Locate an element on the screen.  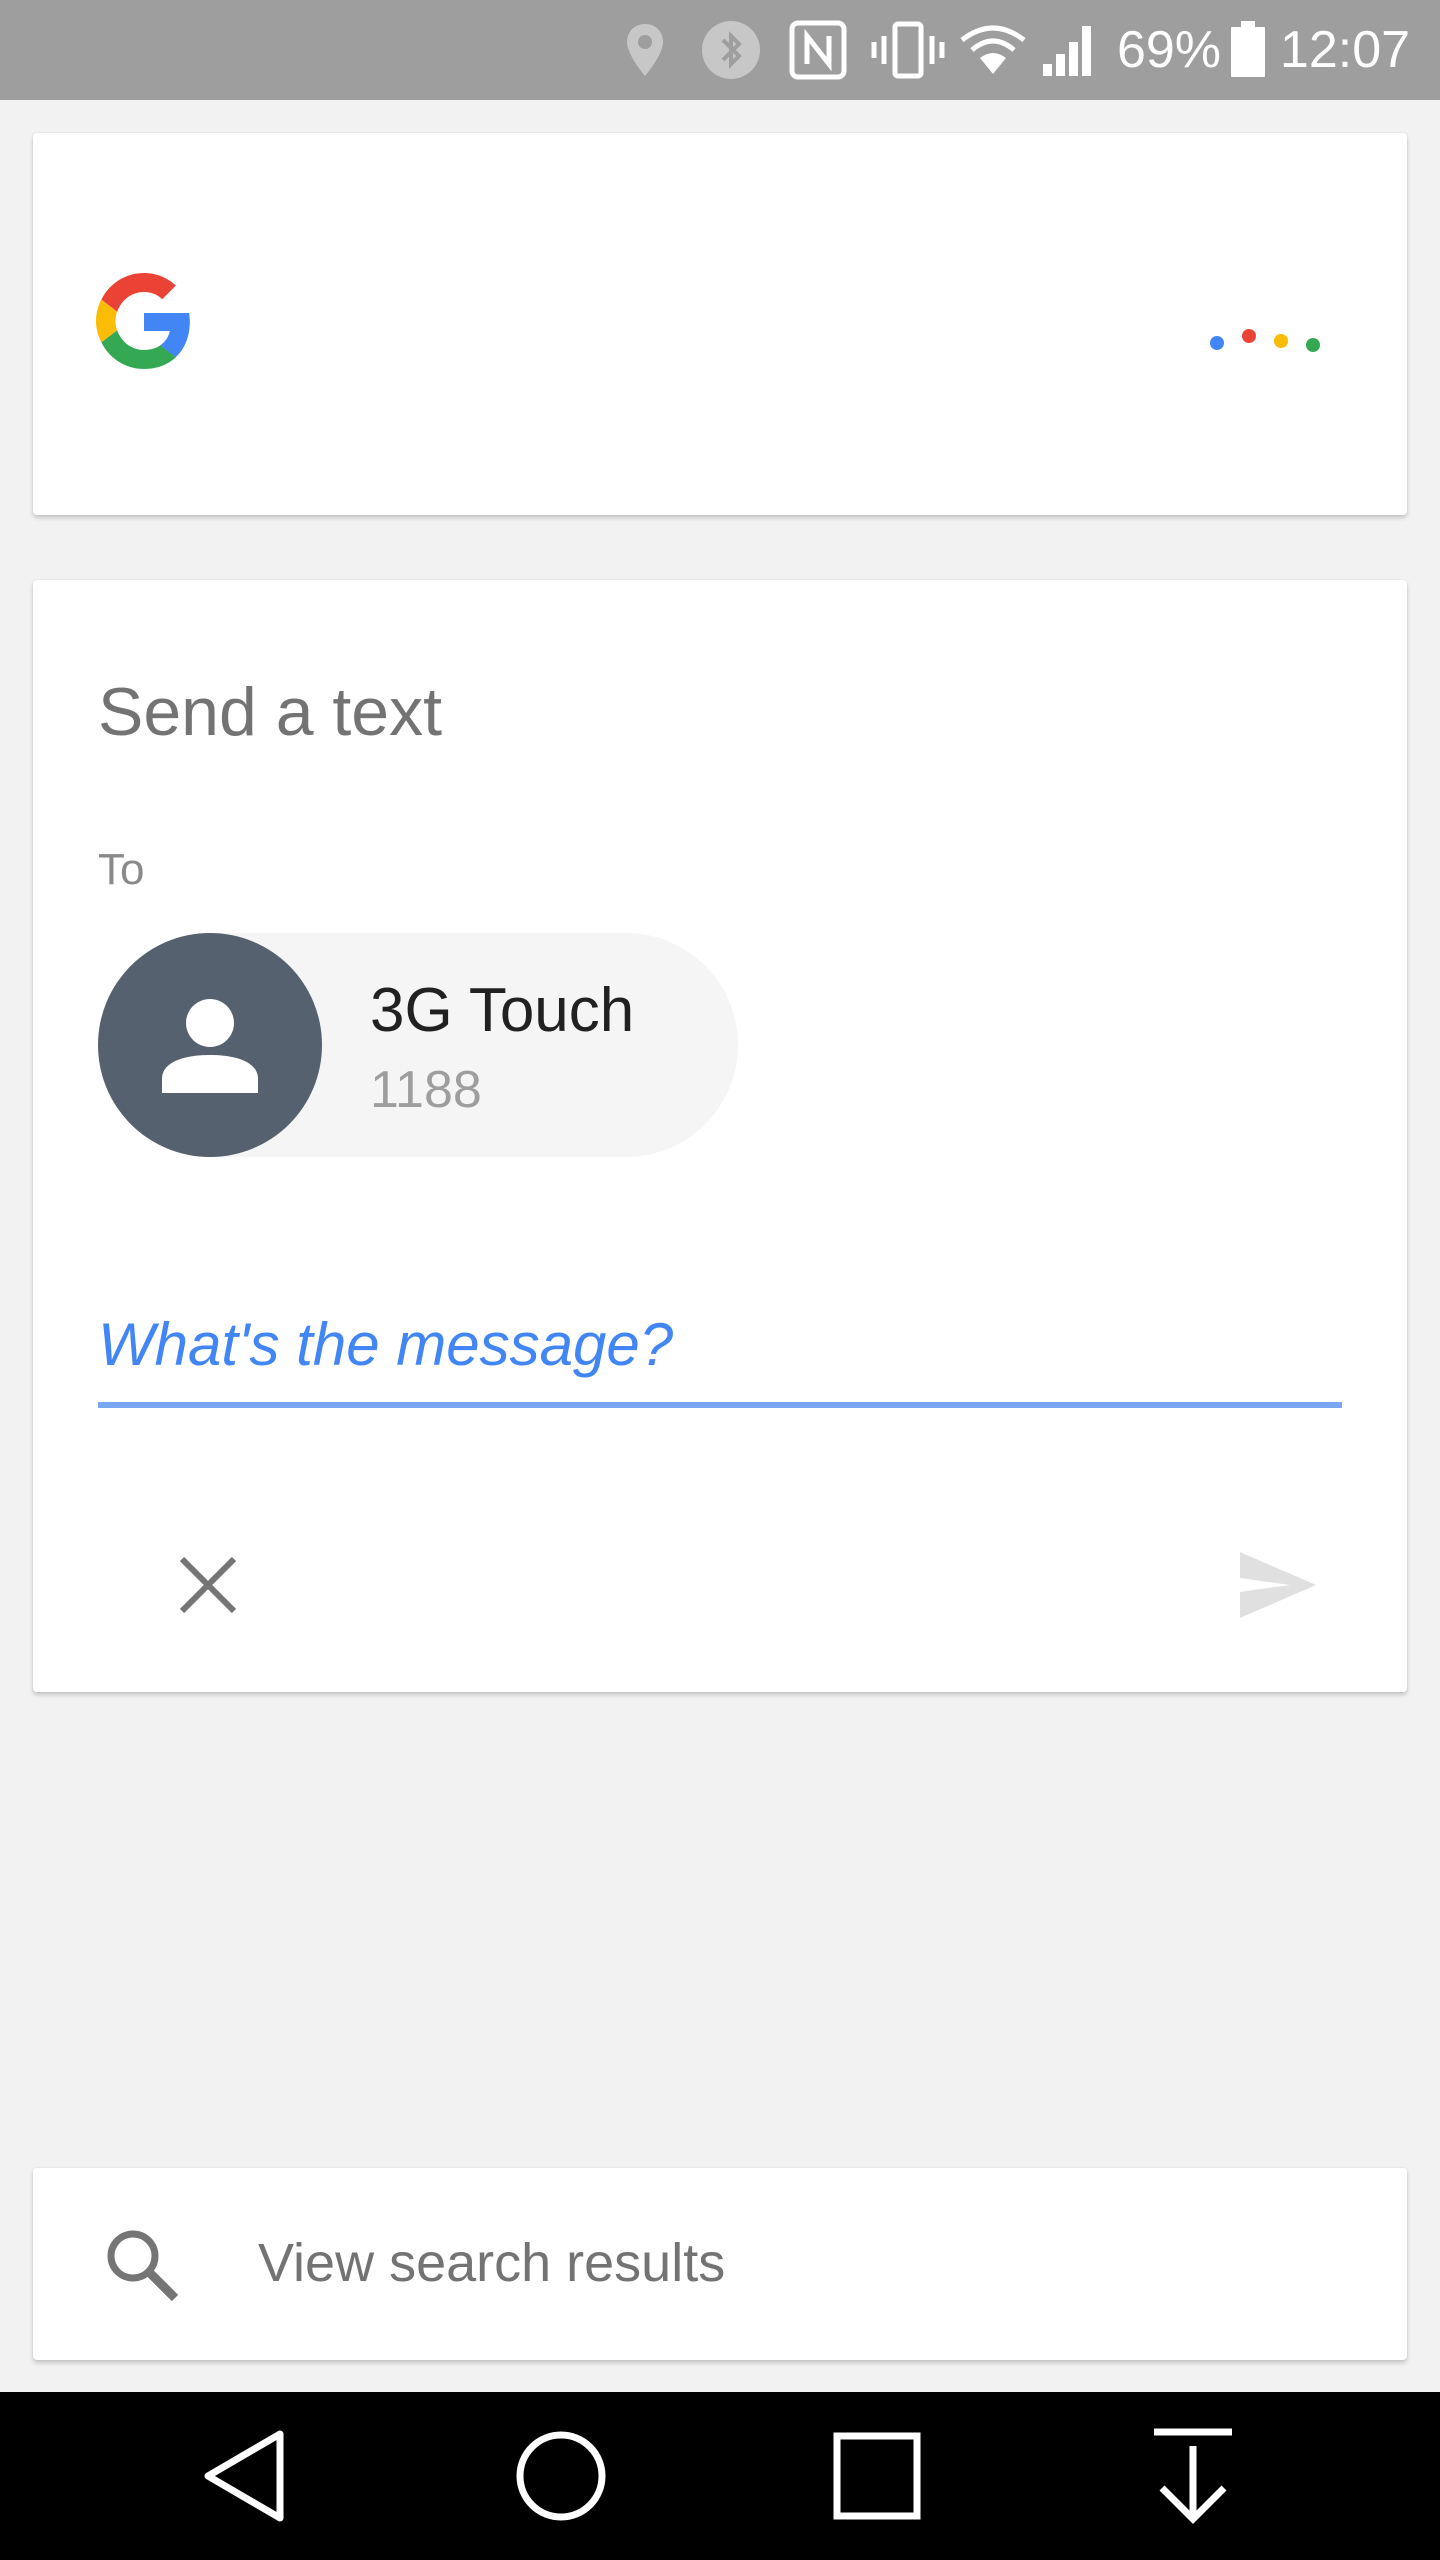
contact-name: 3G Touch is located at coordinates (502, 1010).